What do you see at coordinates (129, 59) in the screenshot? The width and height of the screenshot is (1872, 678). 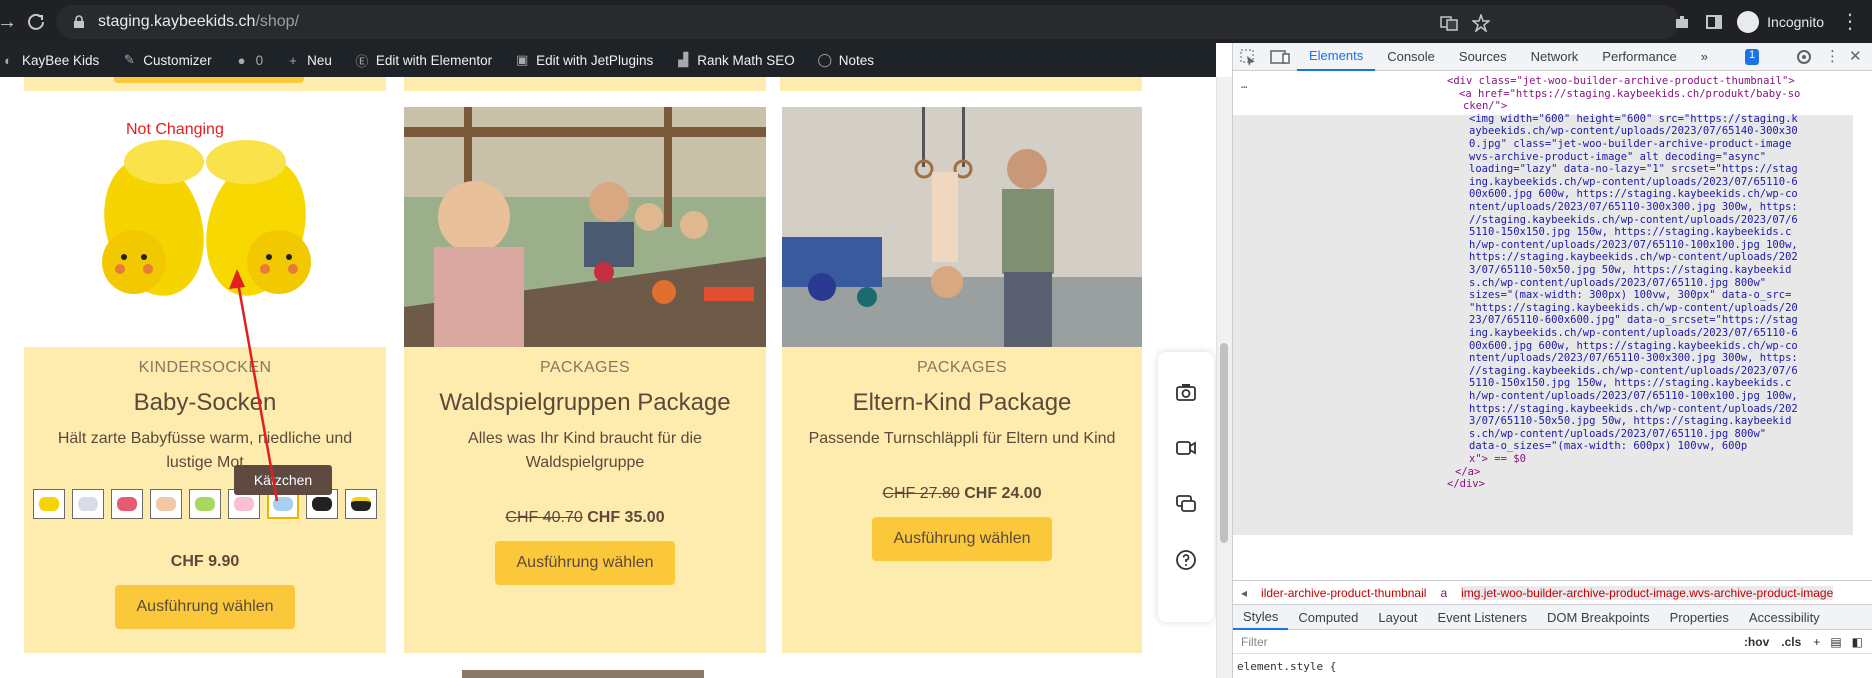 I see `brush-icon: ✎` at bounding box center [129, 59].